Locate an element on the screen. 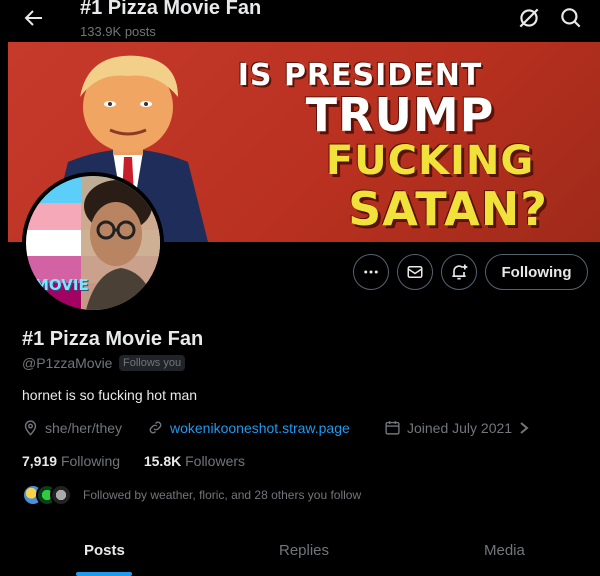  website-item: wokenikooneshot.straw.page is located at coordinates (248, 427).